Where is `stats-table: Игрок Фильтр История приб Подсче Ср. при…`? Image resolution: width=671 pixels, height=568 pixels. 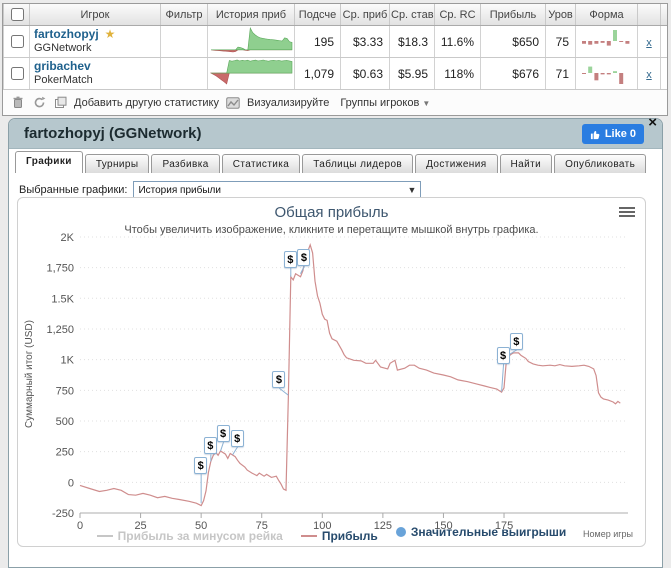 stats-table: Игрок Фильтр История приб Подсче Ср. при… is located at coordinates (335, 47).